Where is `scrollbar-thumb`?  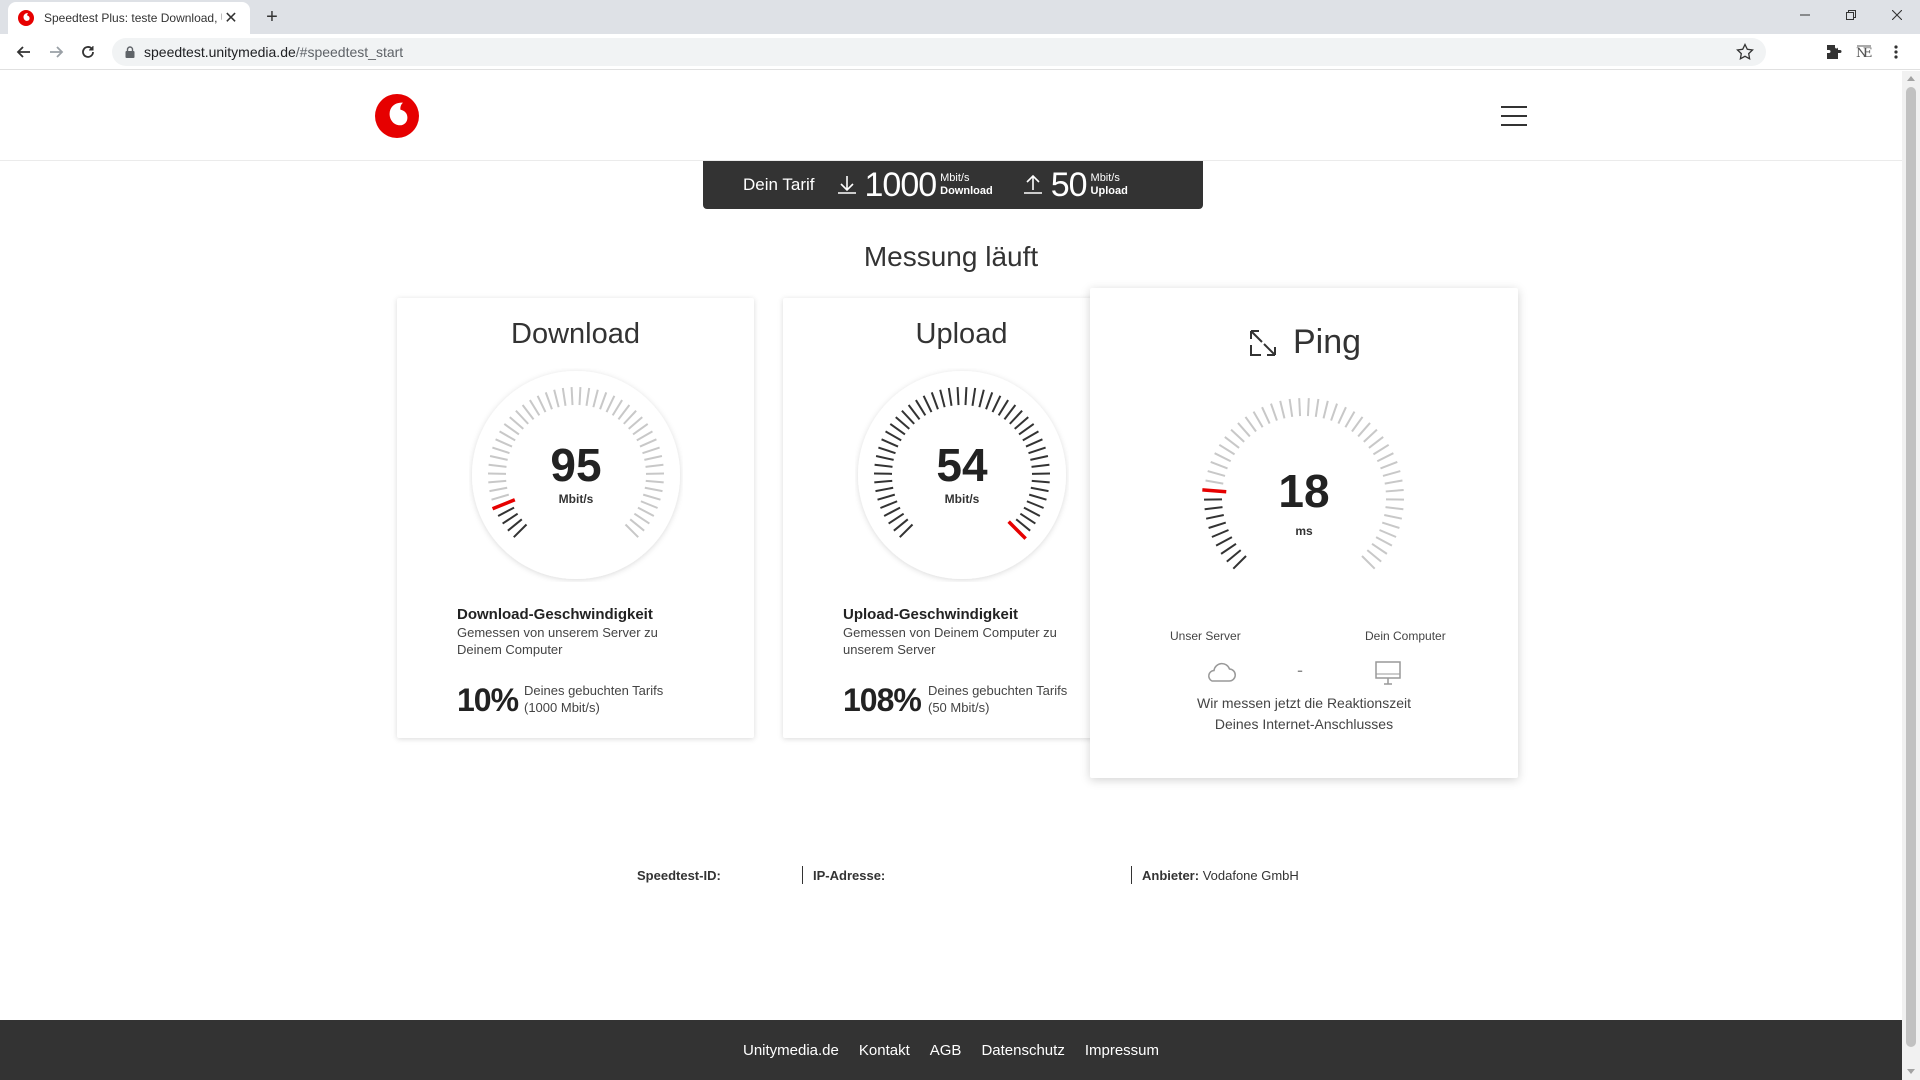
scrollbar-thumb is located at coordinates (1911, 567).